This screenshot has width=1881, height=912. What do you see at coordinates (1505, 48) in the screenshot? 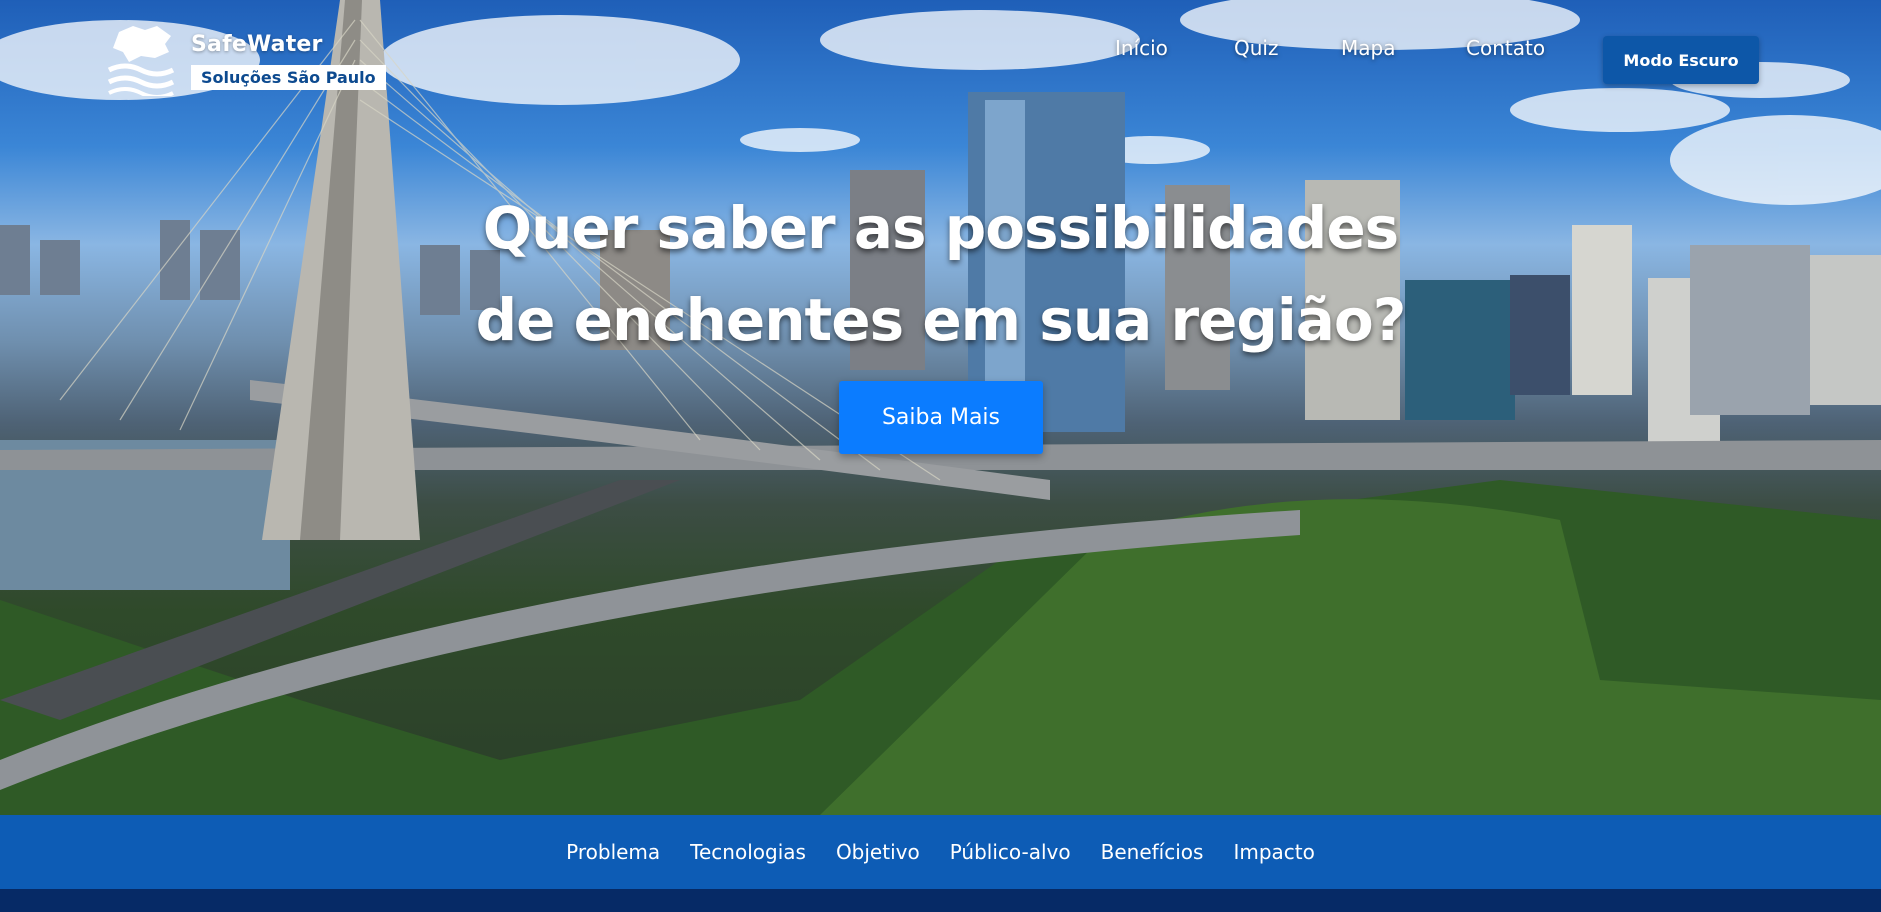
I see `nav-item-contato: Contato` at bounding box center [1505, 48].